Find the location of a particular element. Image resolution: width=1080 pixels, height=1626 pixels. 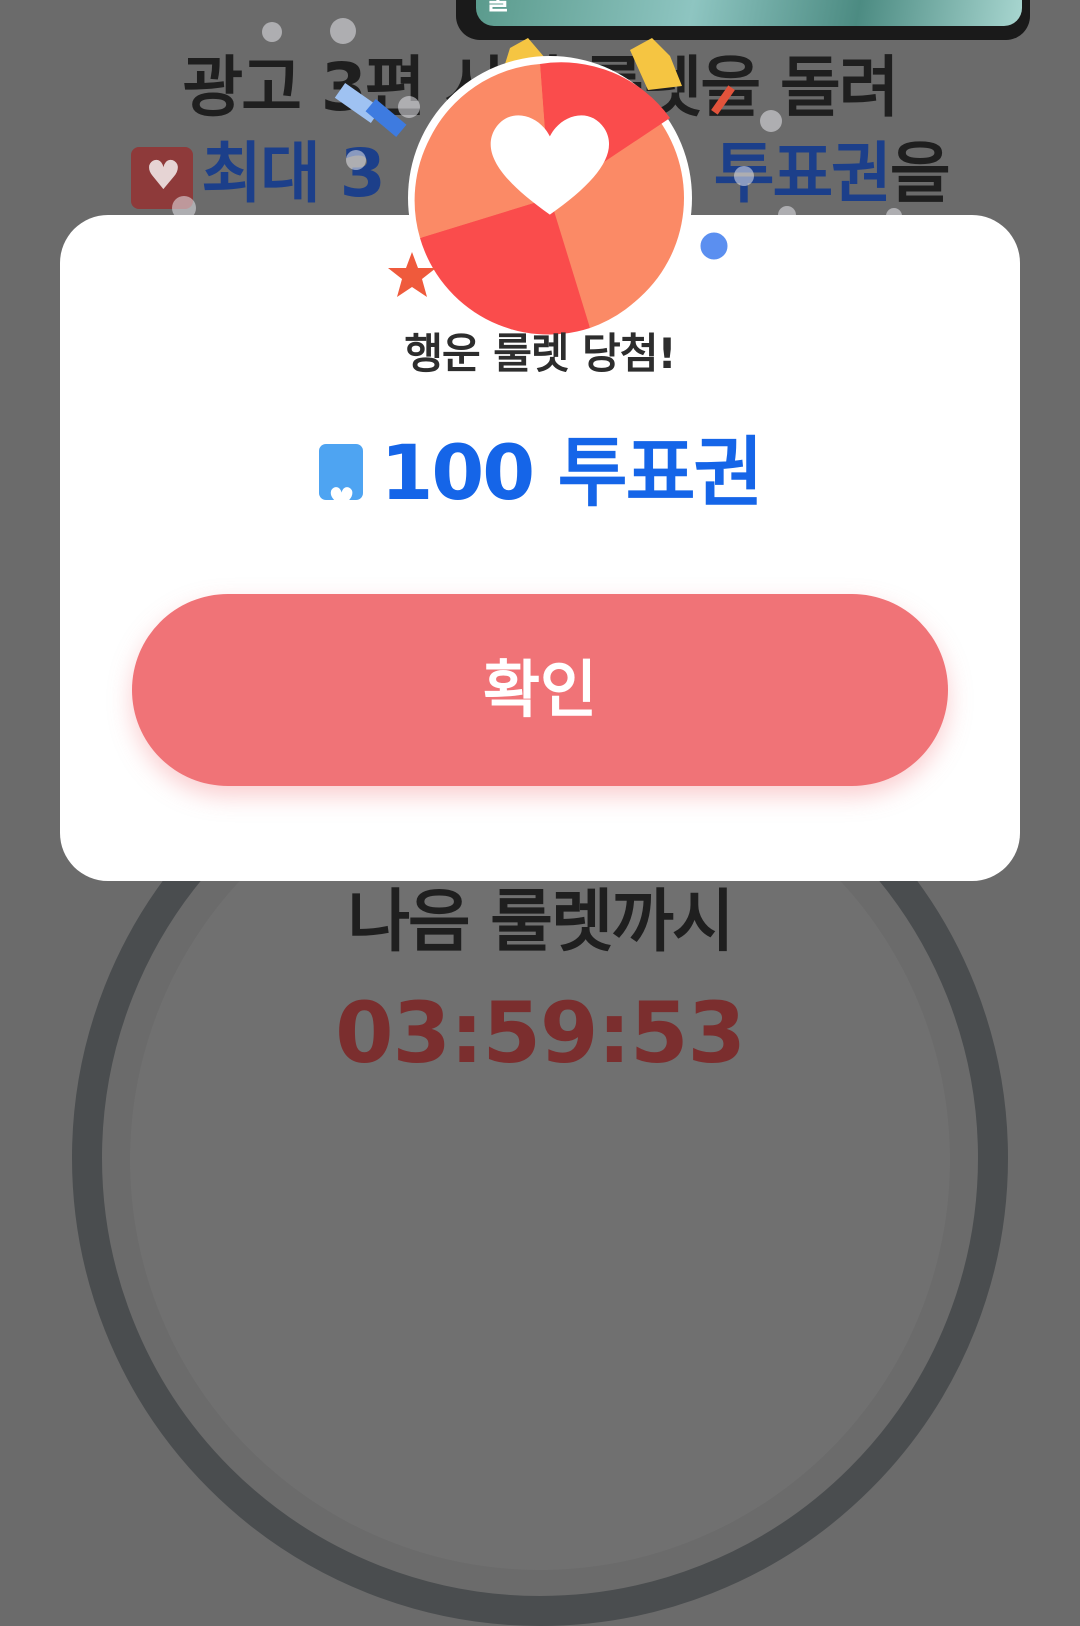

prize-row: 100 투표권 is located at coordinates (540, 486).